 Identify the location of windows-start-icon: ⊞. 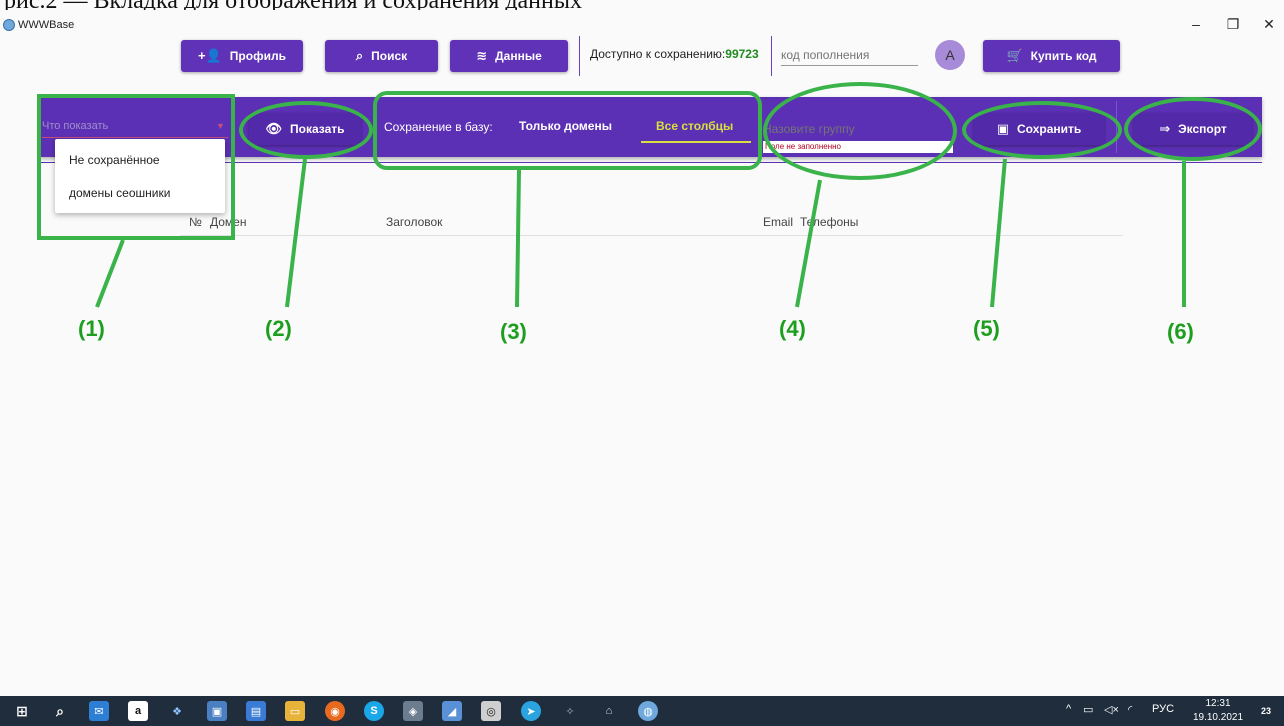
(22, 711).